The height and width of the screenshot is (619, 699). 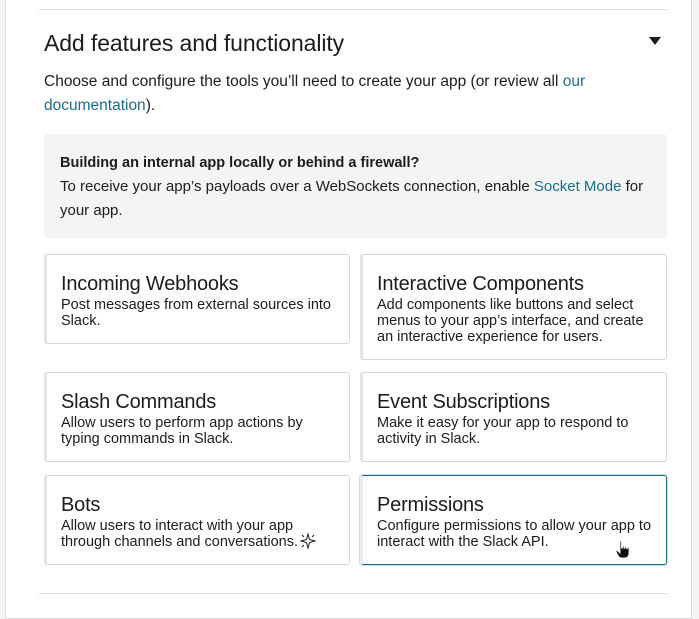 What do you see at coordinates (463, 402) in the screenshot?
I see `feature-card-title: Event Subscriptions` at bounding box center [463, 402].